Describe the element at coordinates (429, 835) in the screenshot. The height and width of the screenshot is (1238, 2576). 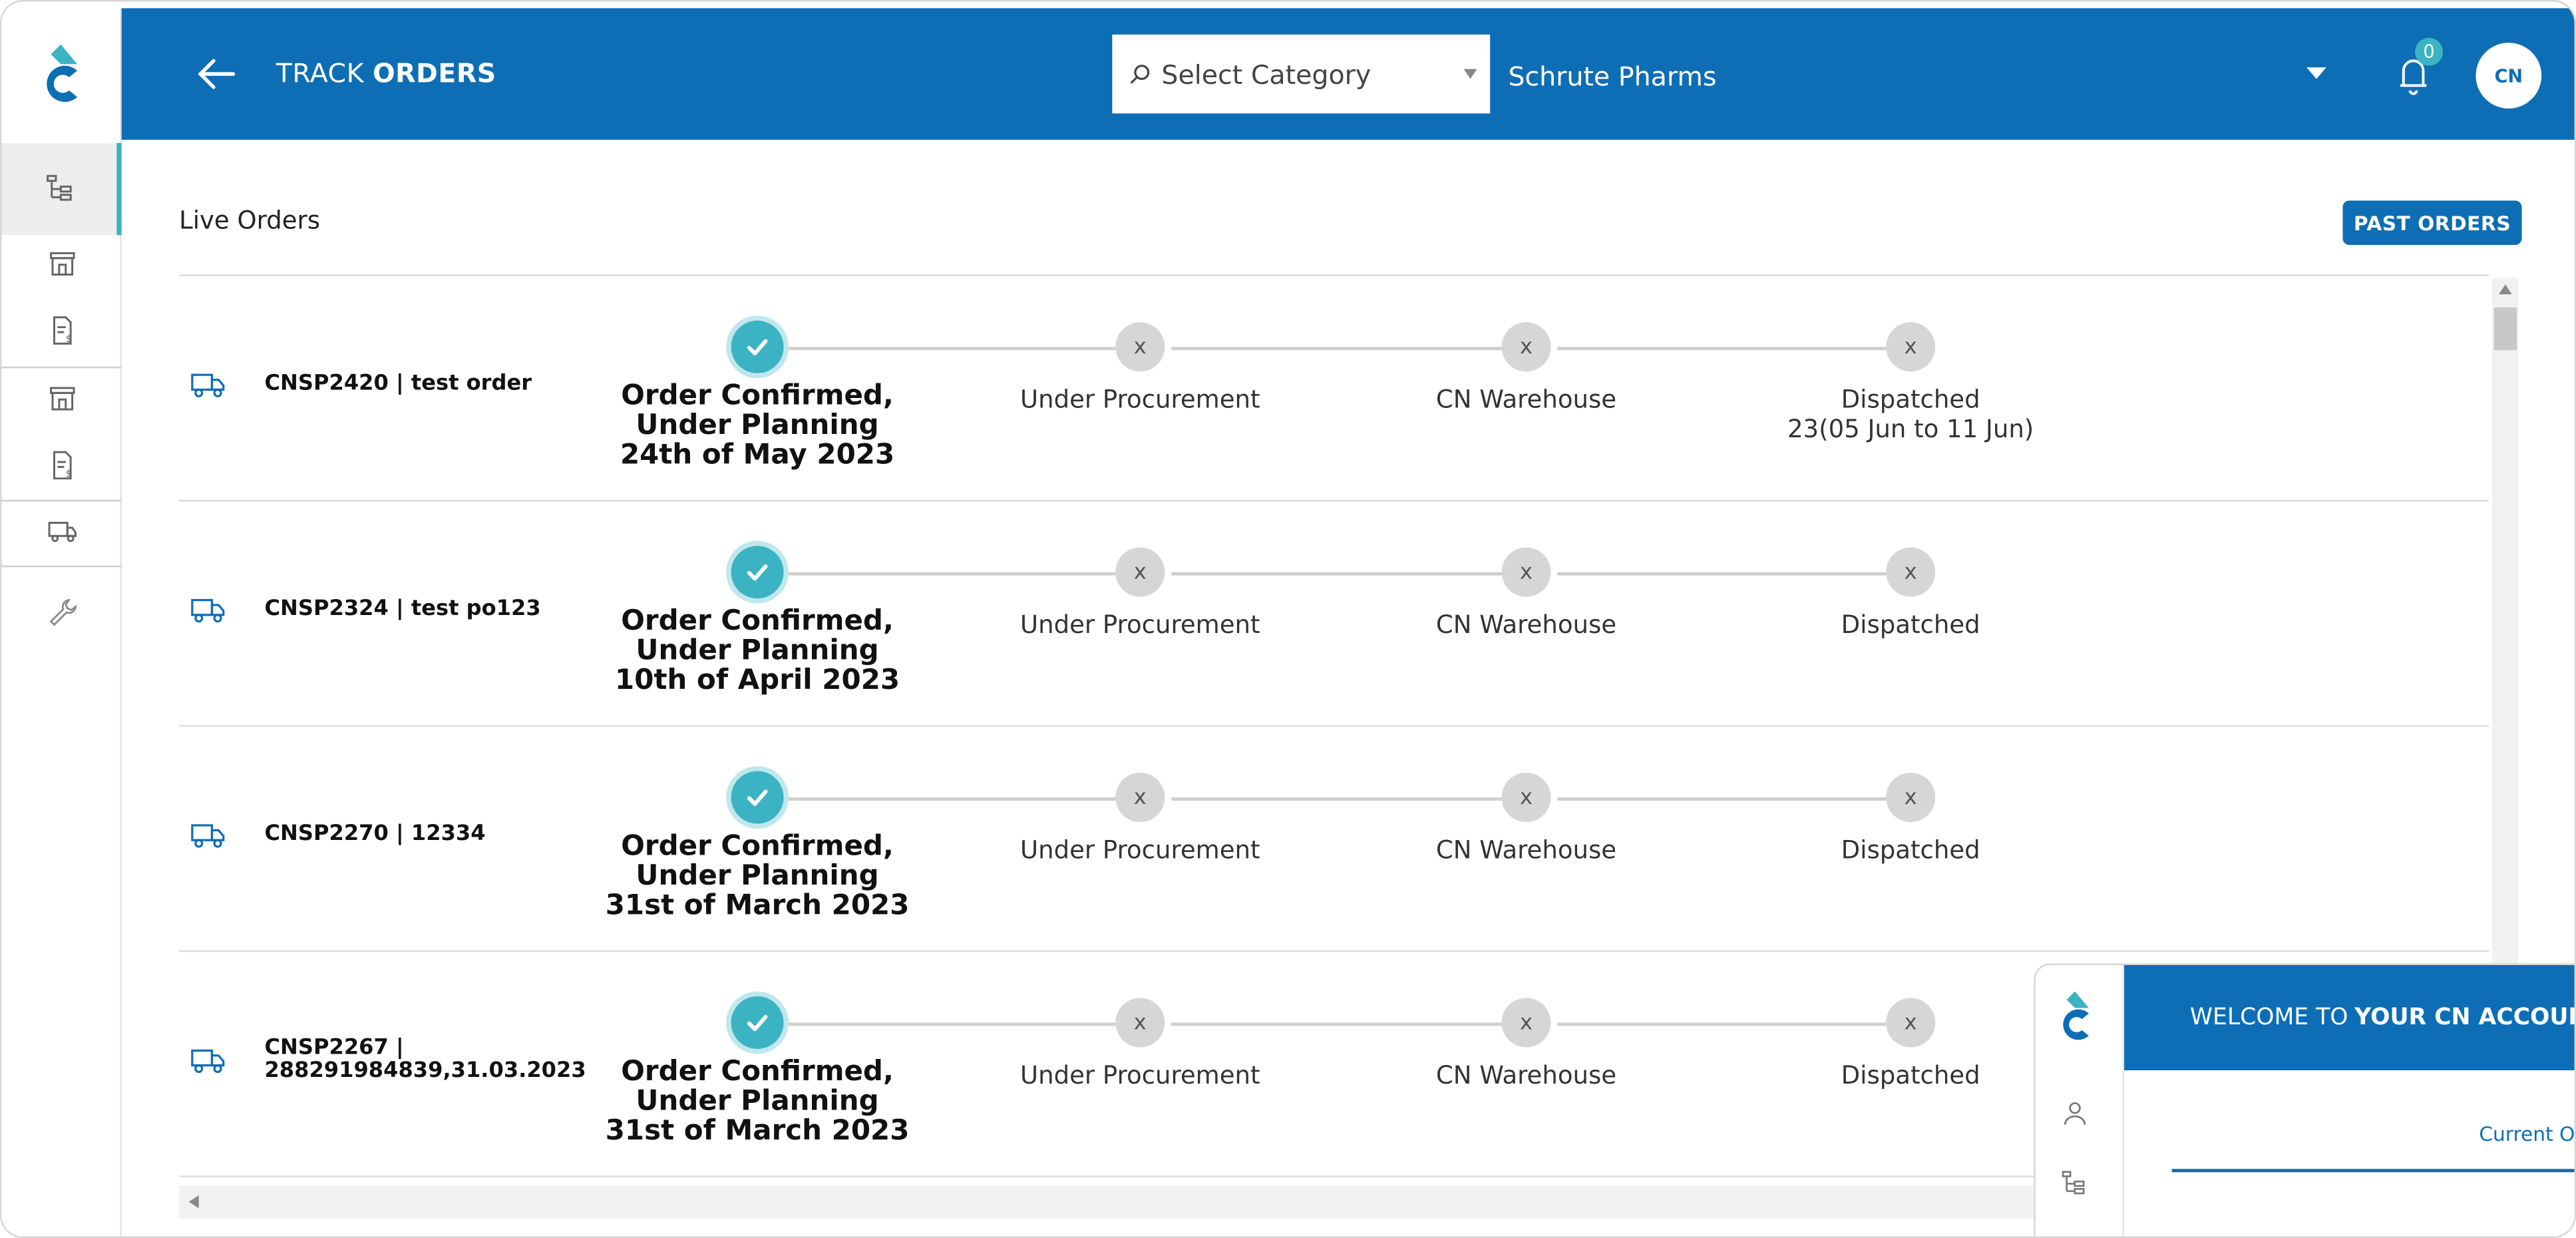
I see `order-id: CNSP2270 | 12334` at that location.